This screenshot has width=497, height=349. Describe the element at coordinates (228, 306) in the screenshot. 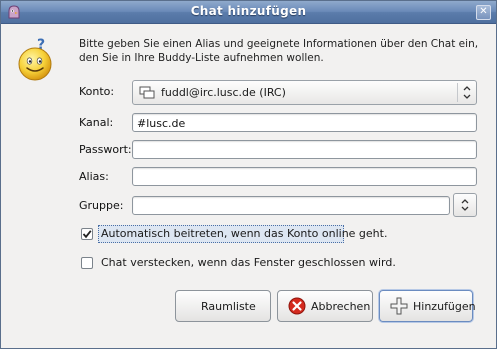

I see `room-list-label: Raumliste` at that location.